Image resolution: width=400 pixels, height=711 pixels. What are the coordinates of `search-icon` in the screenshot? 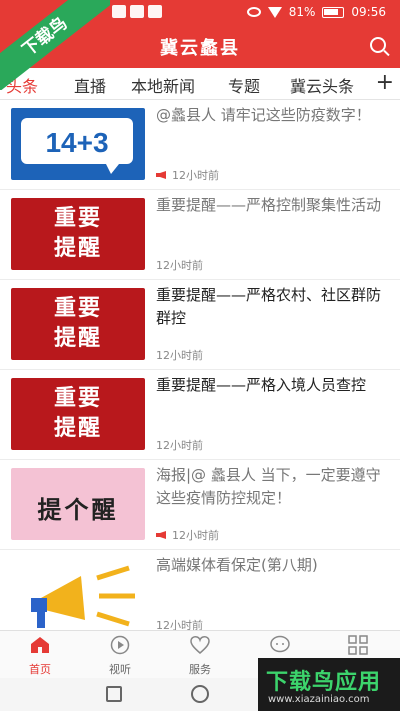 It's located at (378, 45).